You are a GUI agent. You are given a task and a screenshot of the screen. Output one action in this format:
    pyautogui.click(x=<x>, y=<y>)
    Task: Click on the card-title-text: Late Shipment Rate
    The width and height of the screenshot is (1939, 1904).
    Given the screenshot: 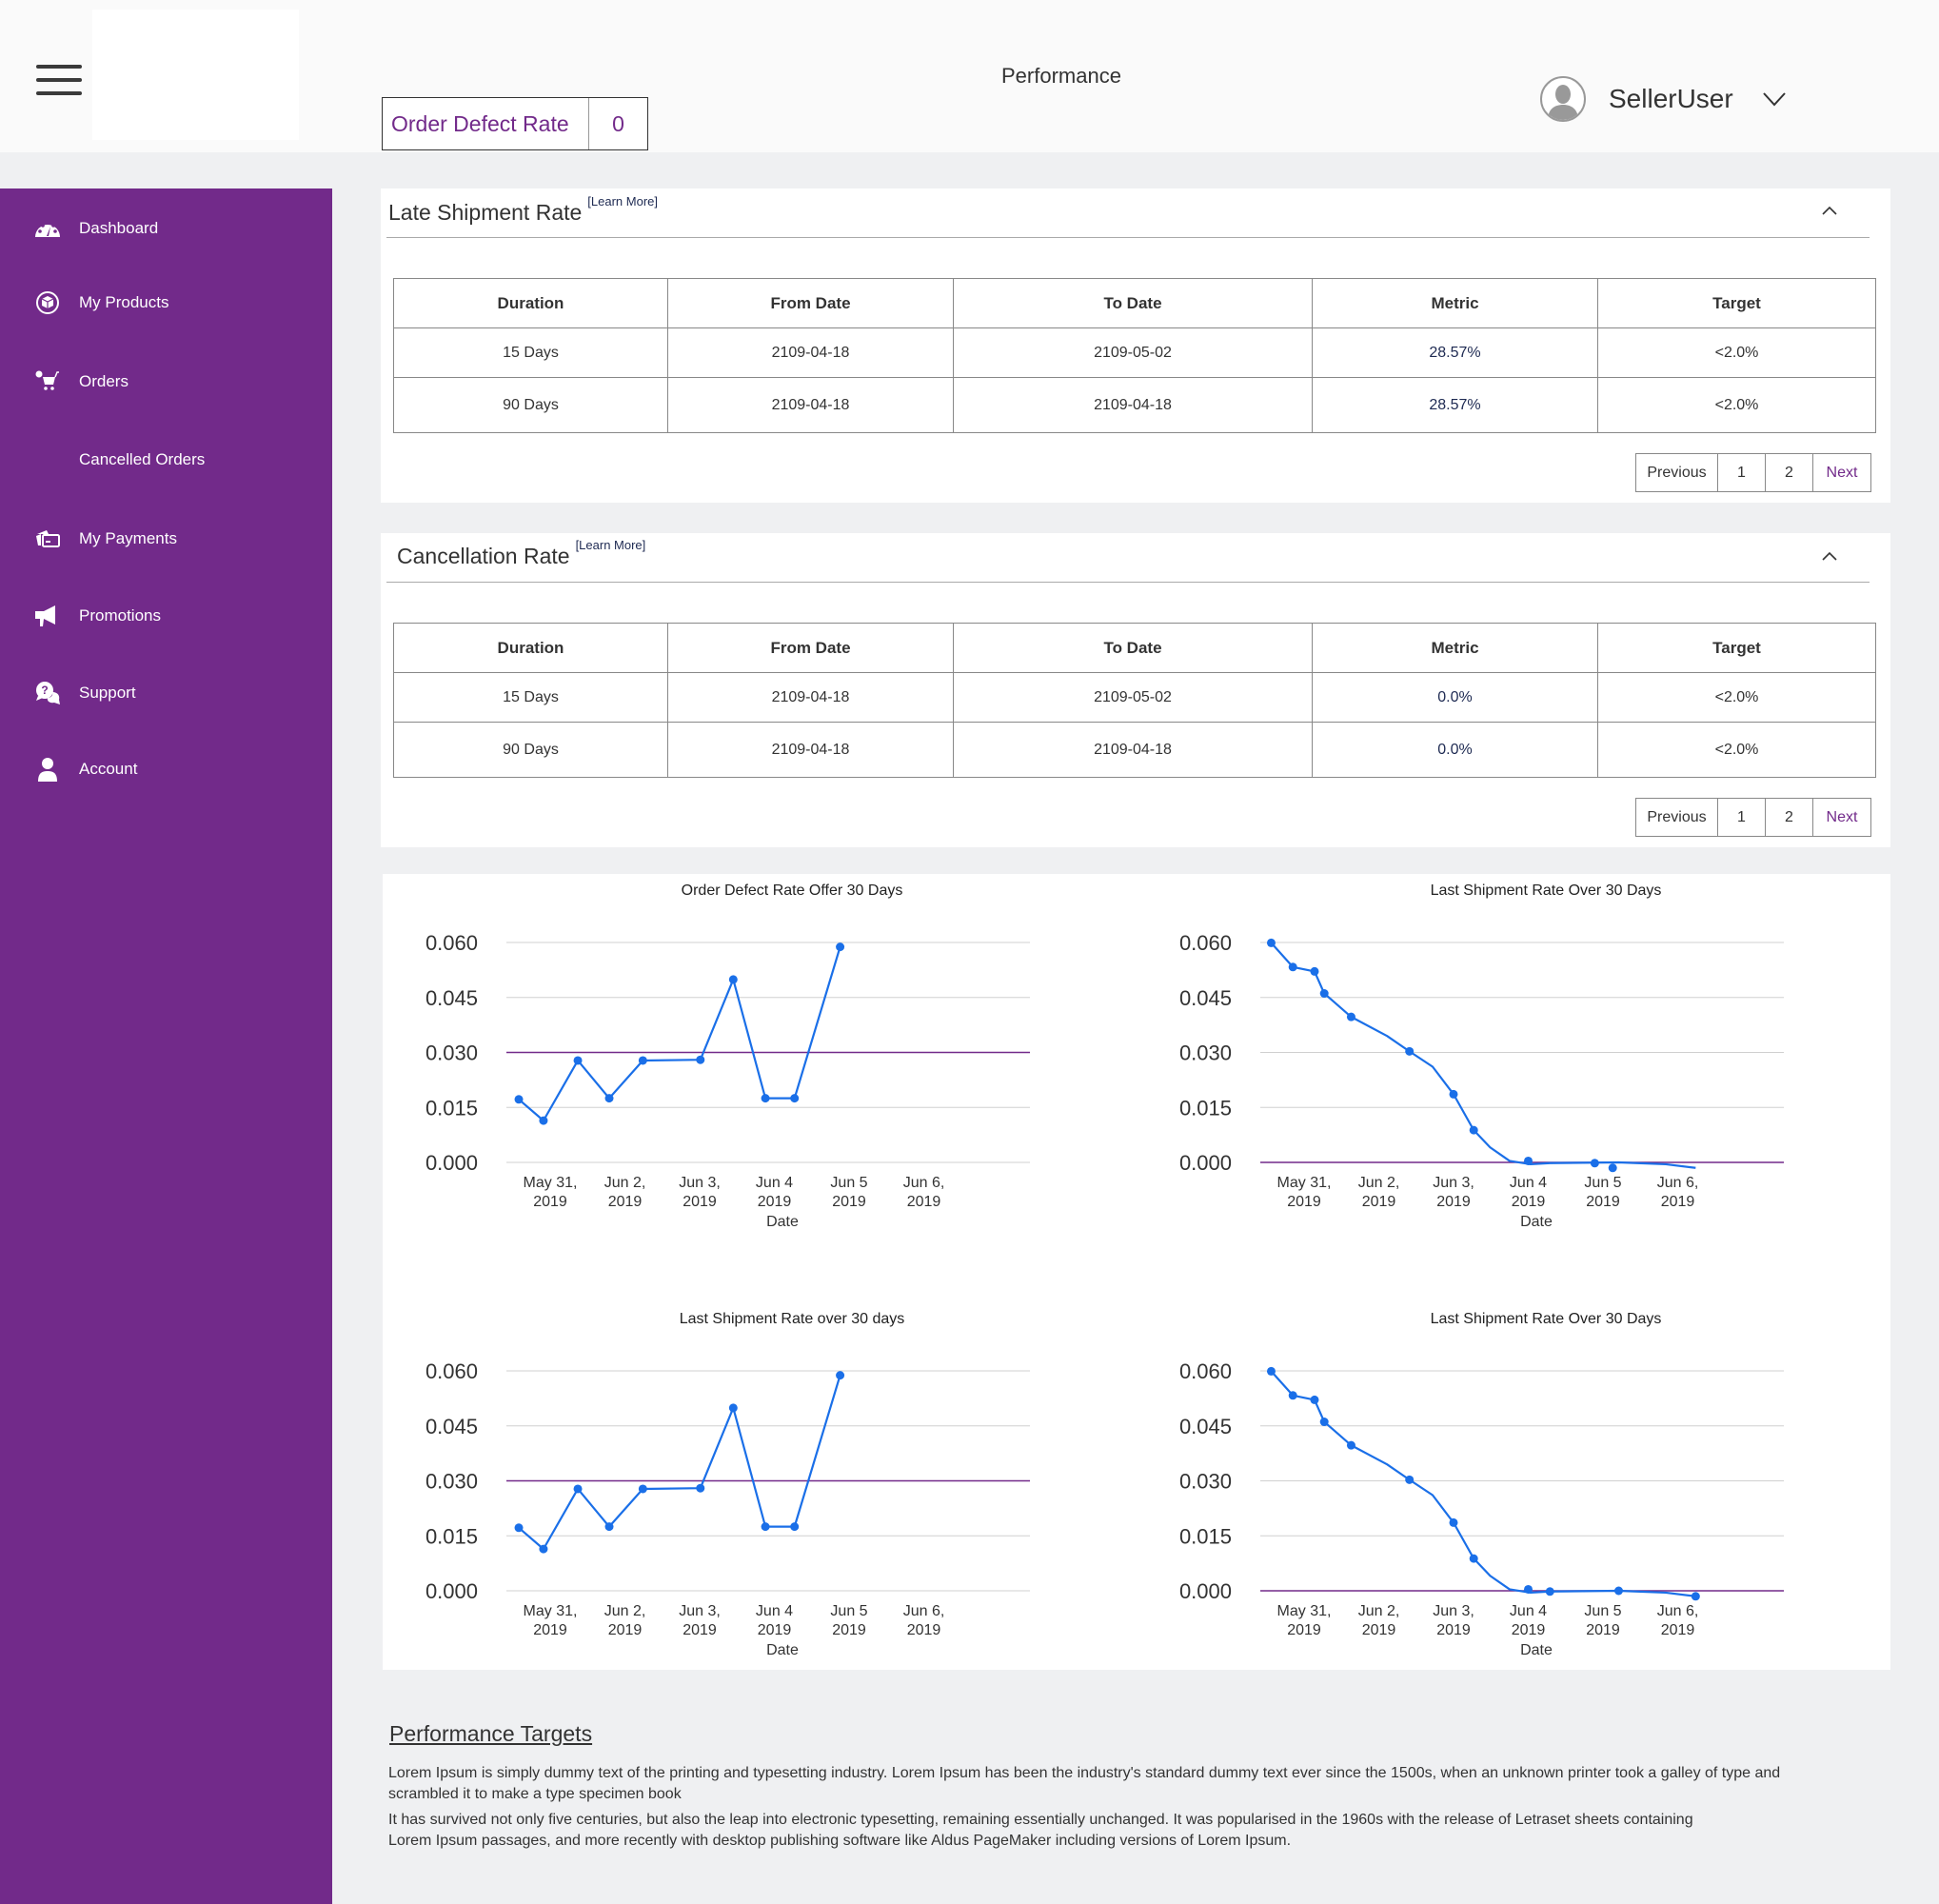 What is the action you would take?
    pyautogui.click(x=485, y=212)
    